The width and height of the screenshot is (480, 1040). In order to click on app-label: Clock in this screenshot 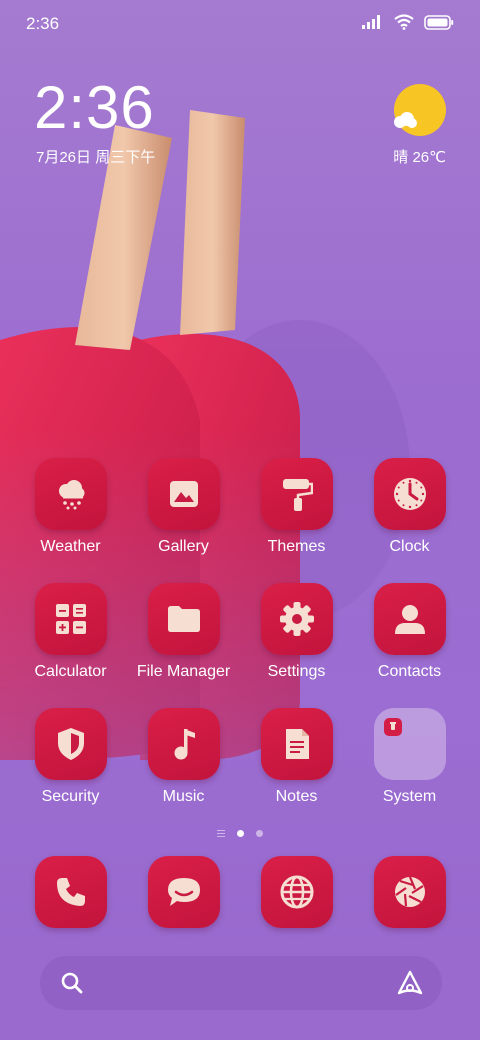, I will do `click(409, 546)`.